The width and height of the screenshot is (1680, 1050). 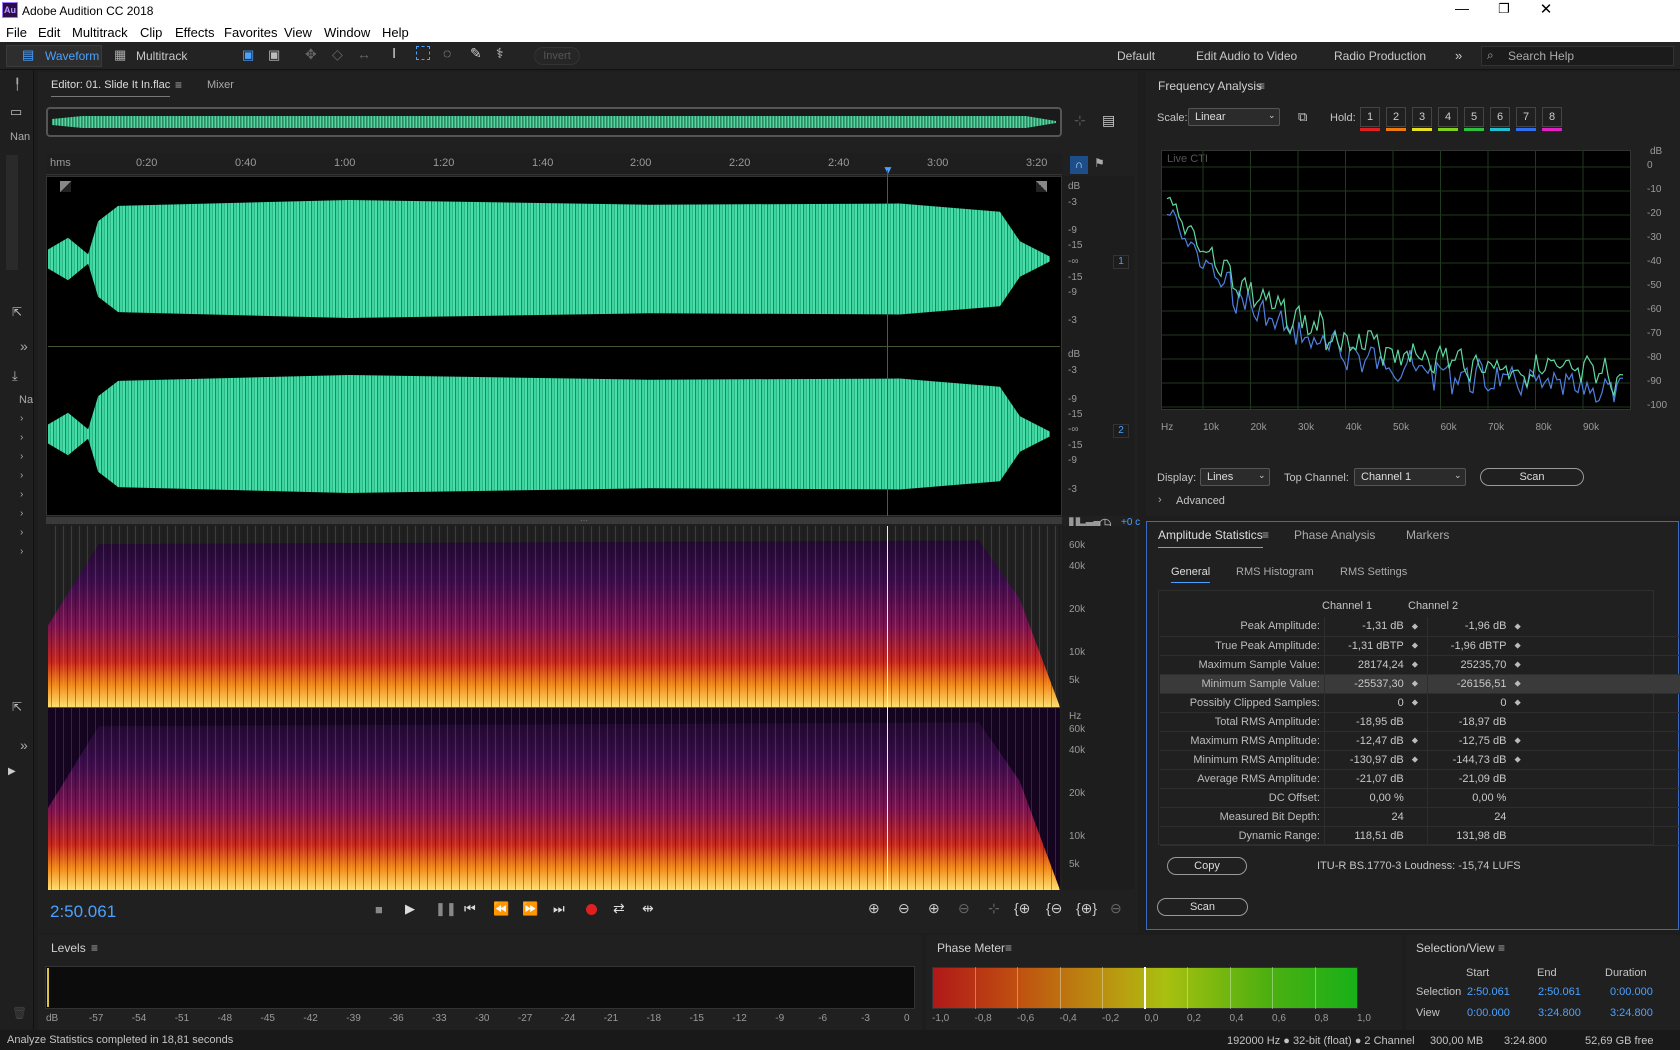 What do you see at coordinates (1041, 186) in the screenshot?
I see `fade-out-handle-icon` at bounding box center [1041, 186].